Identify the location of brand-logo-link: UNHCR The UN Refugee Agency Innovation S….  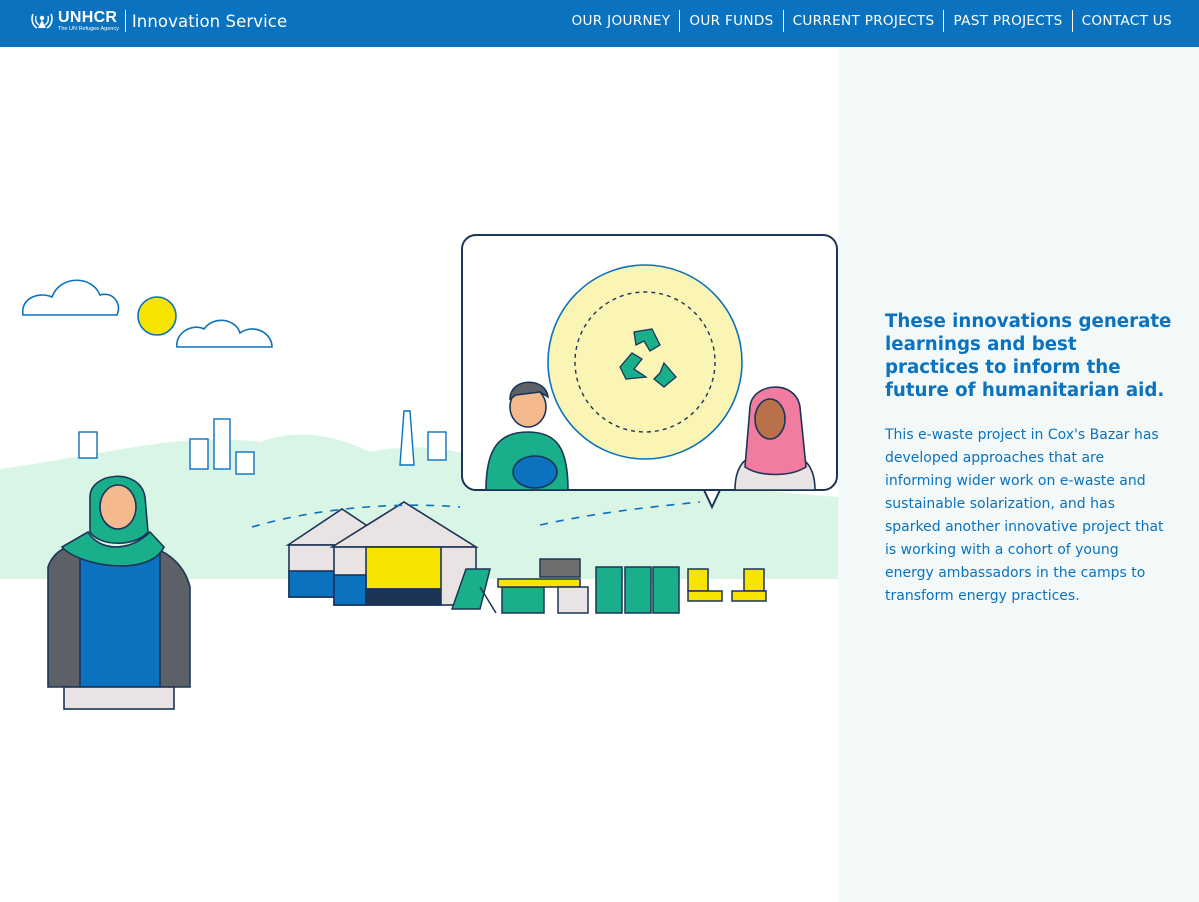
(158, 21).